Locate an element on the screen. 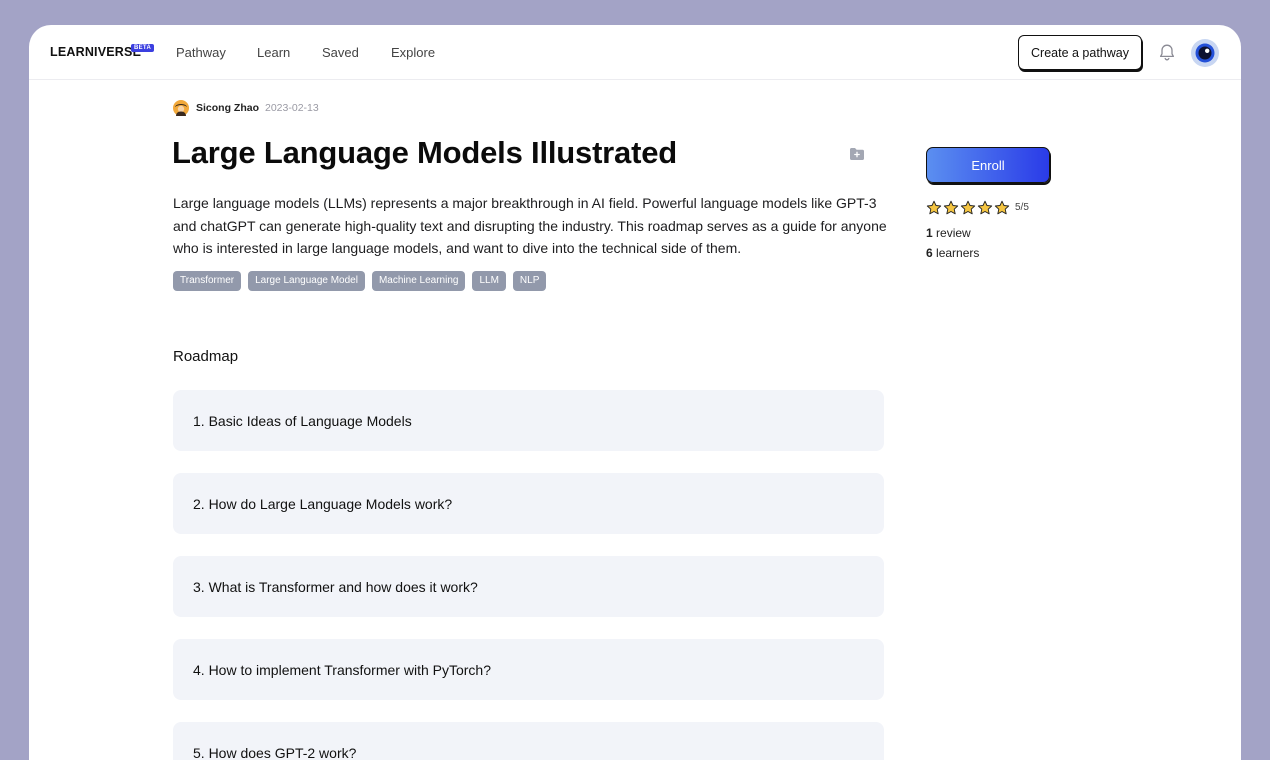  roadmap-item: 5. How does GPT-2 work? is located at coordinates (528, 741).